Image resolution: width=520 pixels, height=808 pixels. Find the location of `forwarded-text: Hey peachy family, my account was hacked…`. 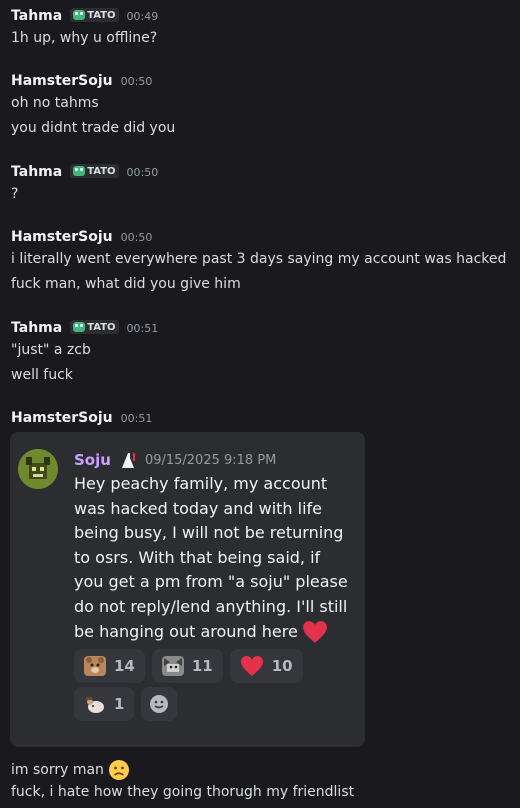

forwarded-text: Hey peachy family, my account was hacked… is located at coordinates (216, 558).